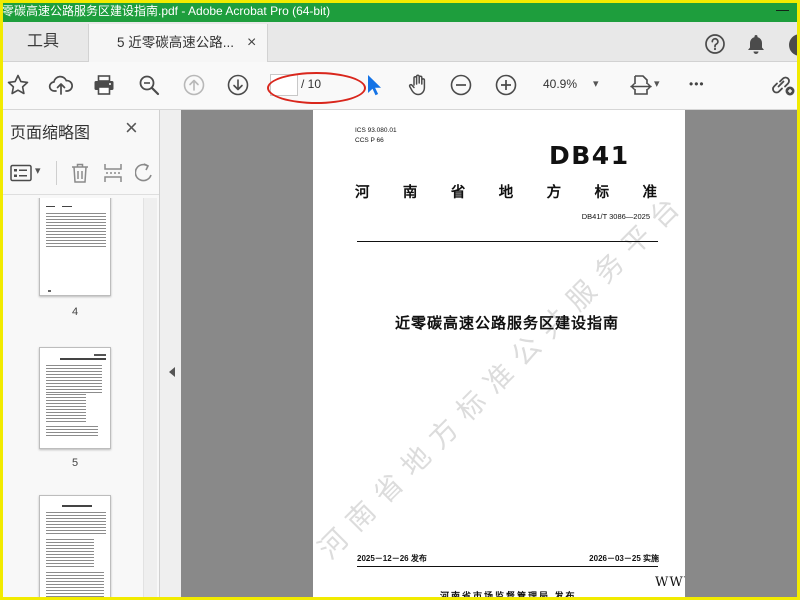  Describe the element at coordinates (756, 44) in the screenshot. I see `bell-icon` at that location.